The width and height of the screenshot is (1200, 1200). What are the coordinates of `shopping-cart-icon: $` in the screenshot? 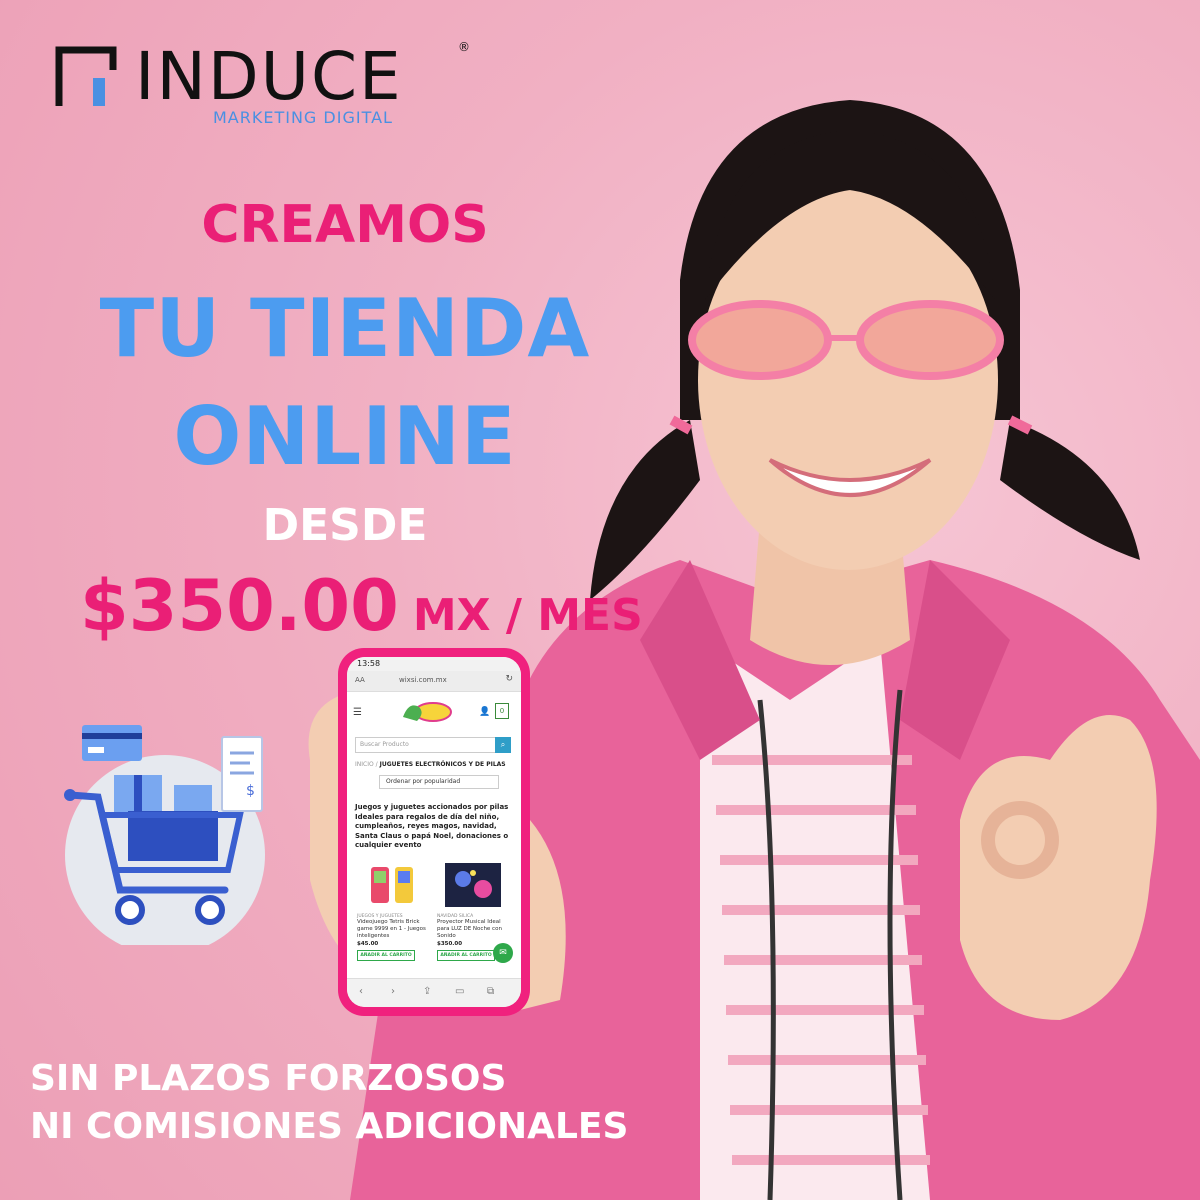 It's located at (164, 835).